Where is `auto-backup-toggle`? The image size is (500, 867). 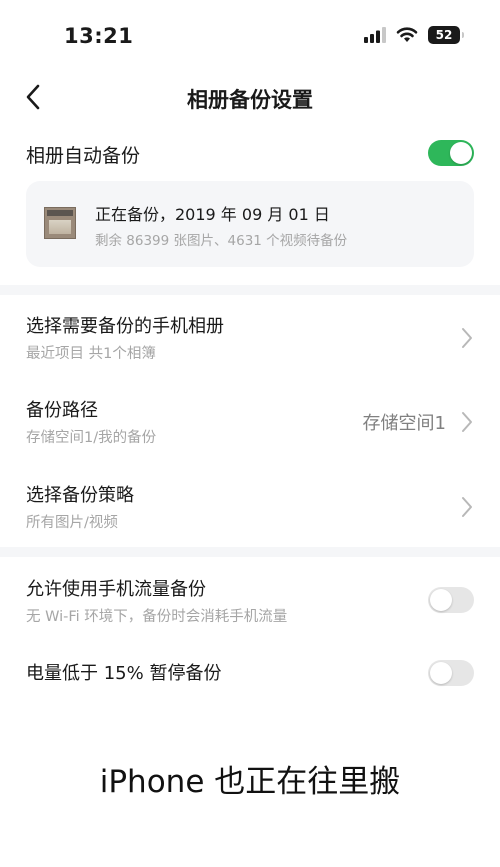
auto-backup-toggle is located at coordinates (451, 153).